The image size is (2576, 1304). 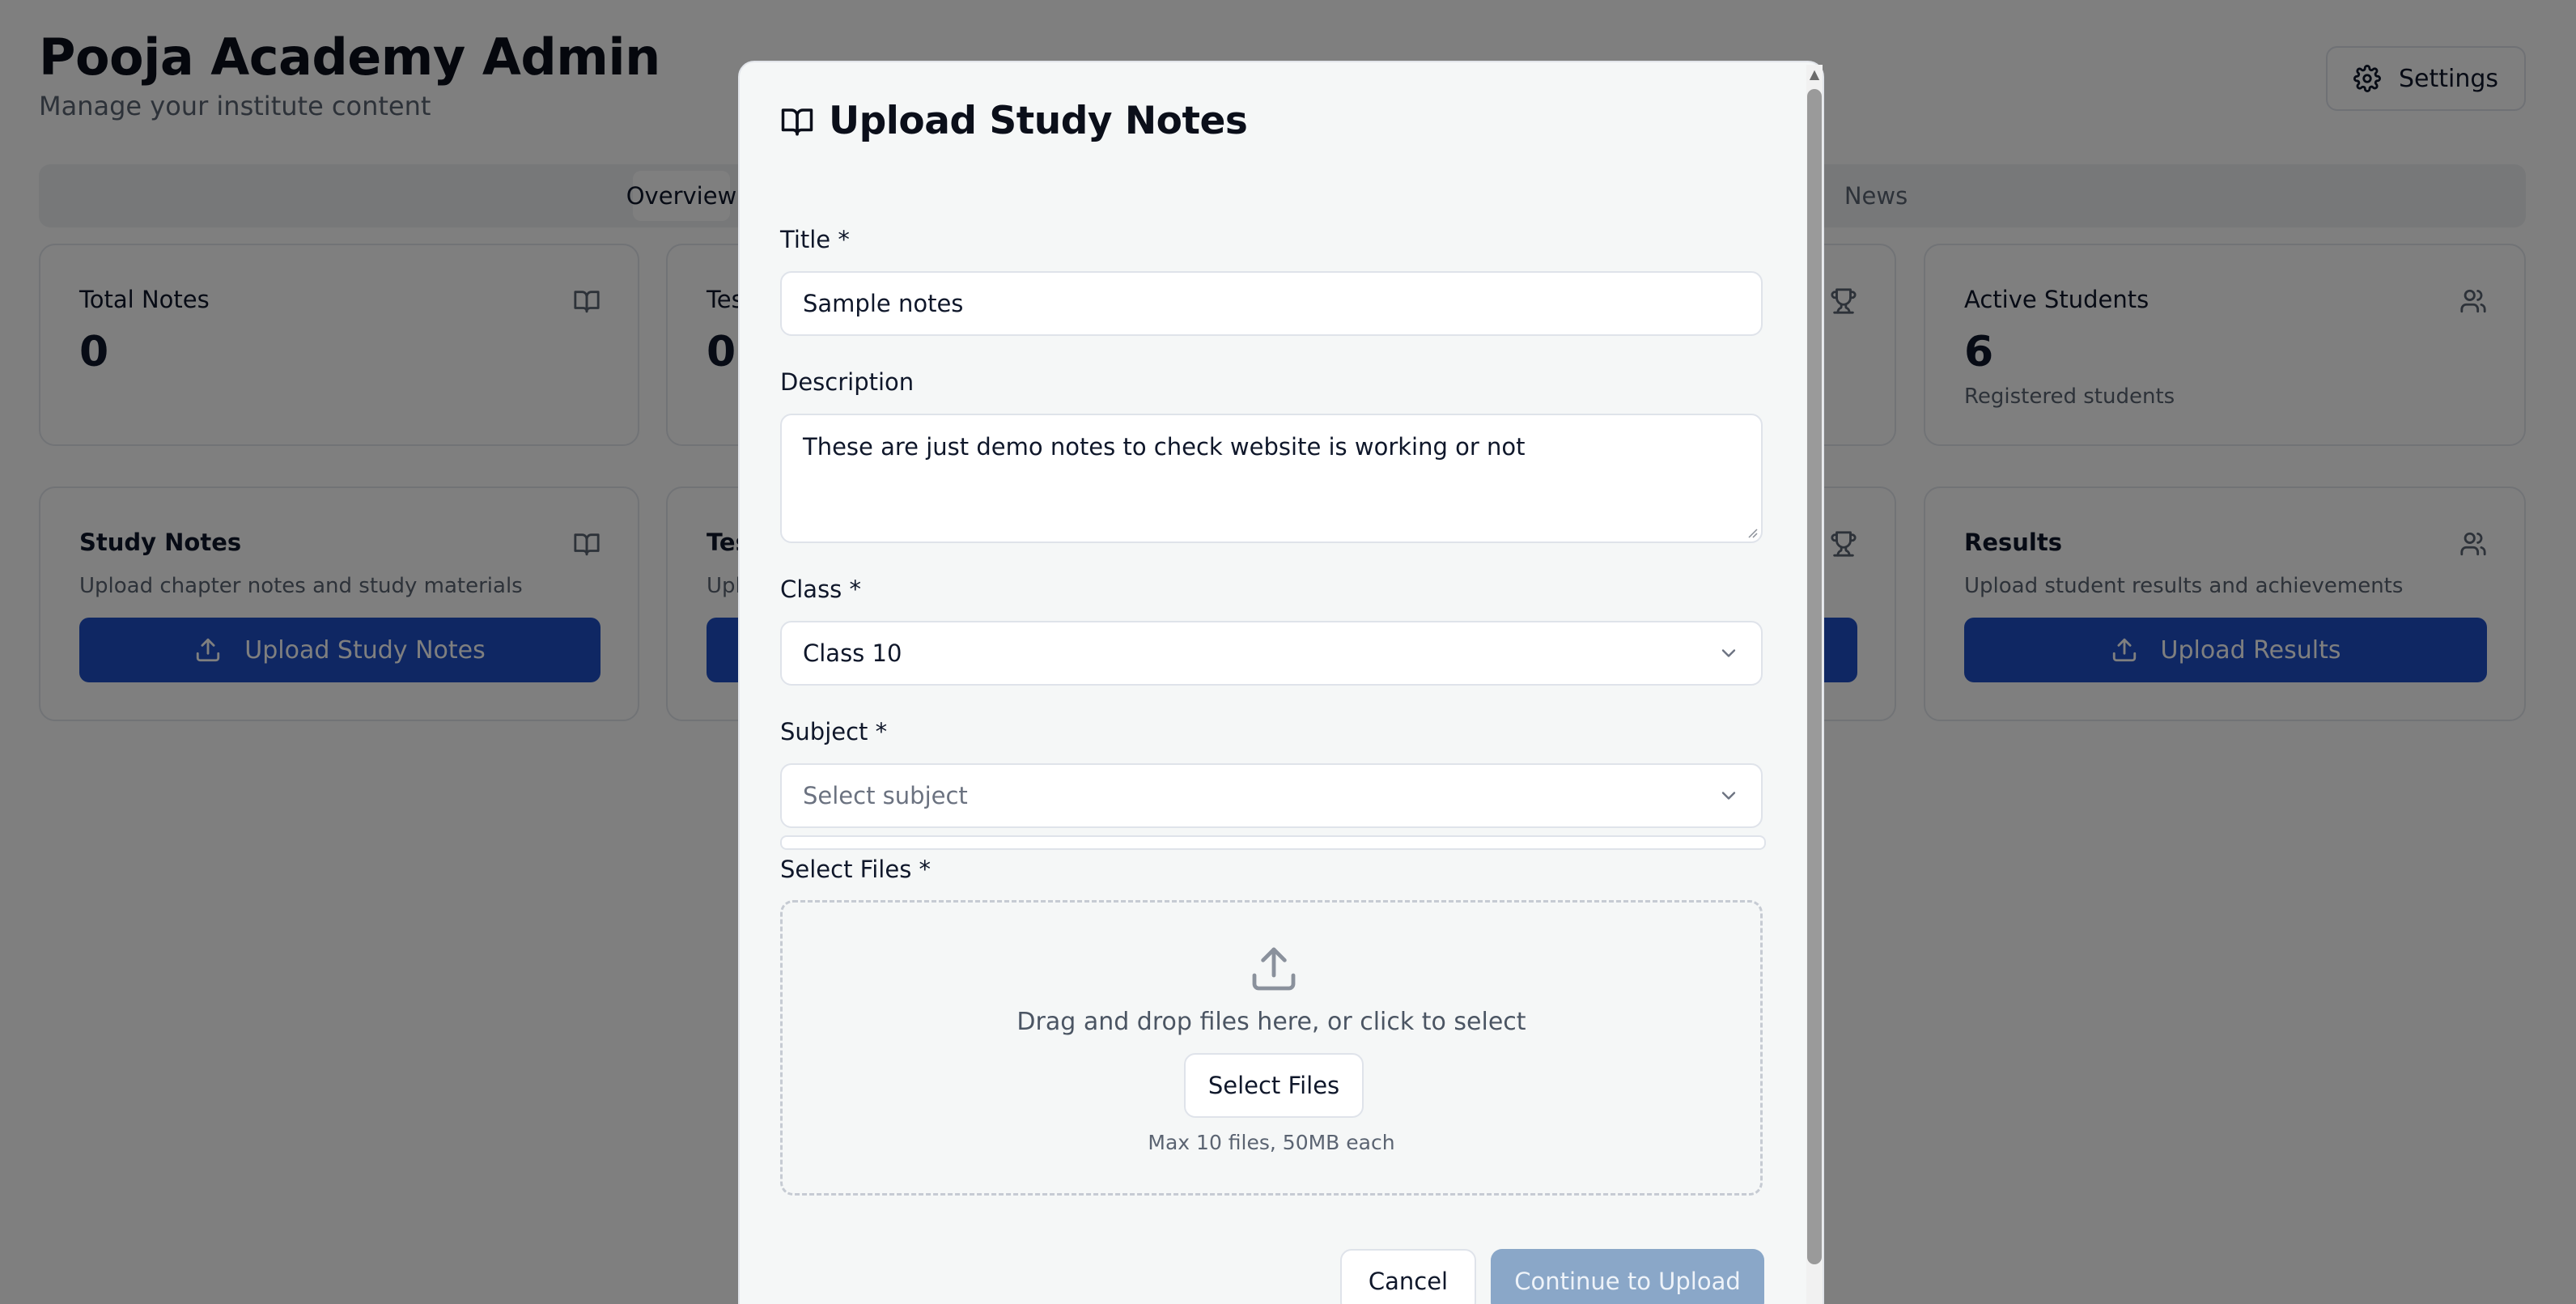 What do you see at coordinates (1273, 842) in the screenshot?
I see `subject-dropdown-list` at bounding box center [1273, 842].